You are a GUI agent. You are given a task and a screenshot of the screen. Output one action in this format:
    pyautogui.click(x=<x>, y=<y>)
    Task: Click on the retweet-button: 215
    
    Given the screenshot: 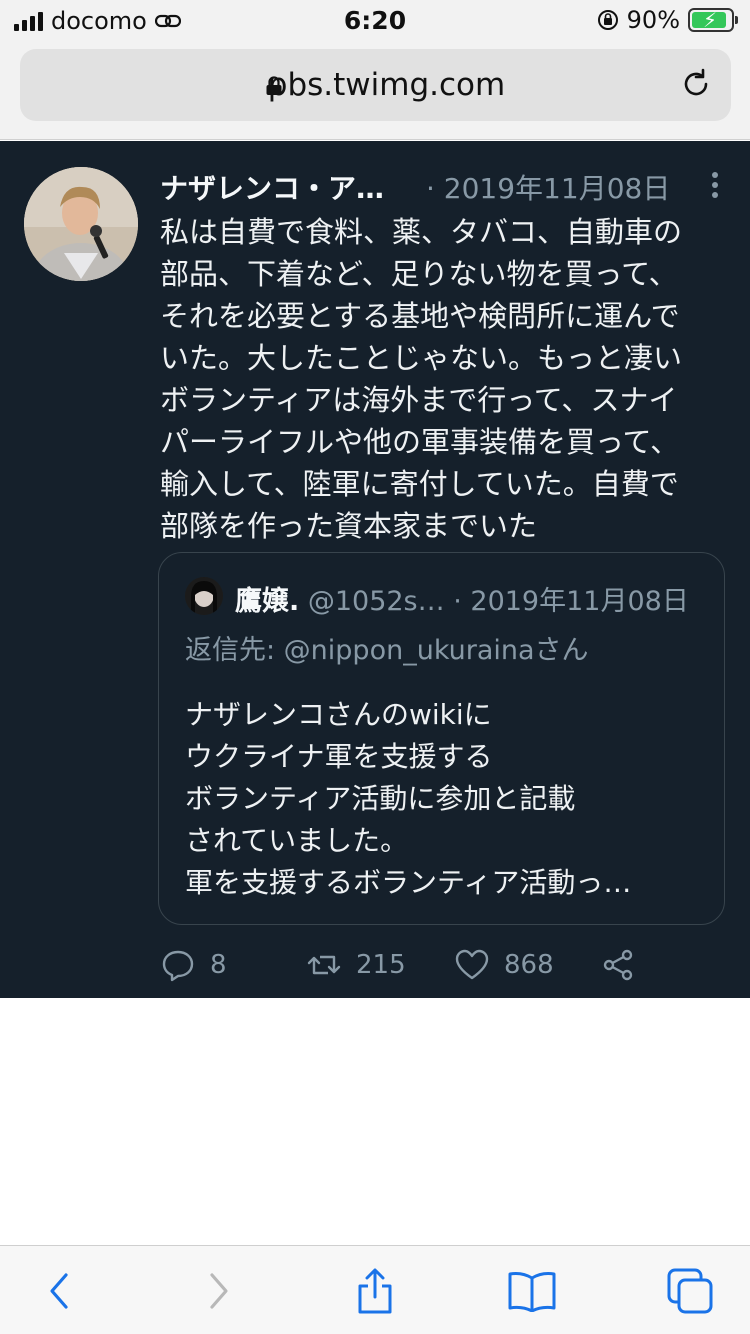 What is the action you would take?
    pyautogui.click(x=356, y=965)
    